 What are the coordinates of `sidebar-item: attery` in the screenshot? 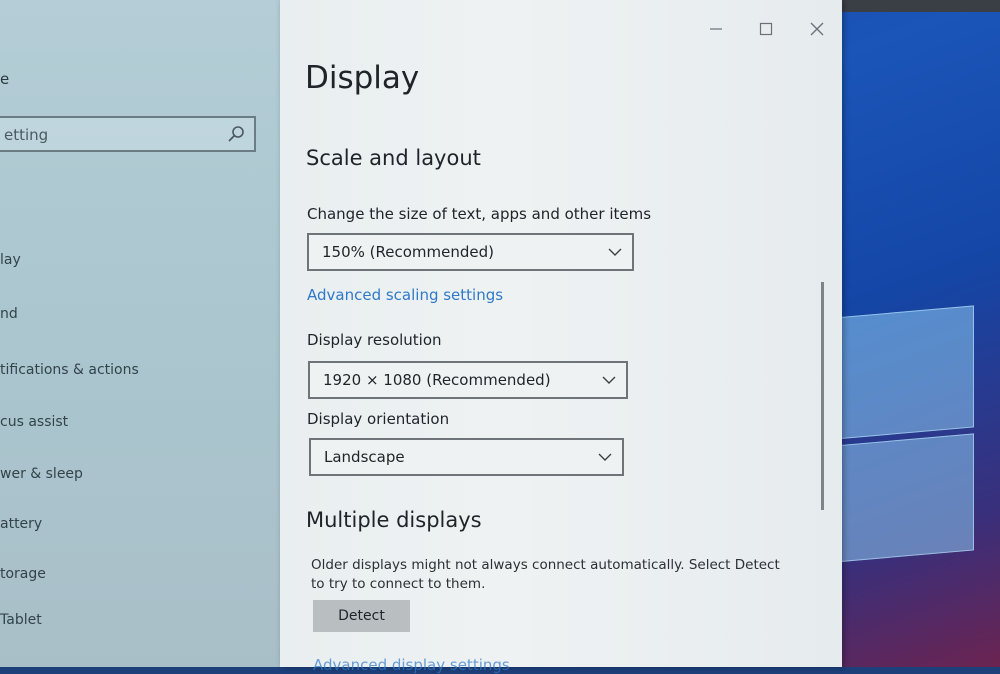 It's located at (21, 524).